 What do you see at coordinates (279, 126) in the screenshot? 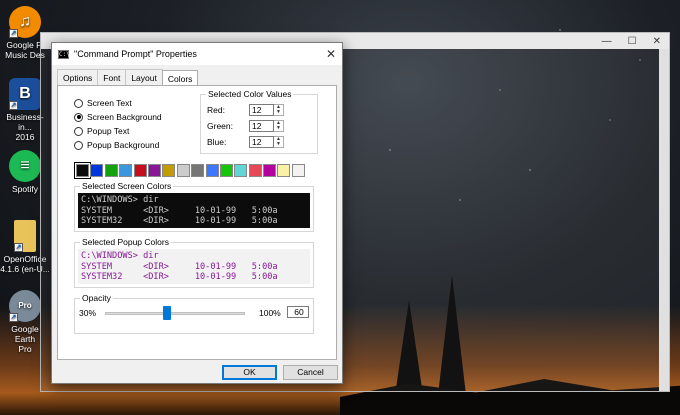
I see `green-stepper: ▲ ▼` at bounding box center [279, 126].